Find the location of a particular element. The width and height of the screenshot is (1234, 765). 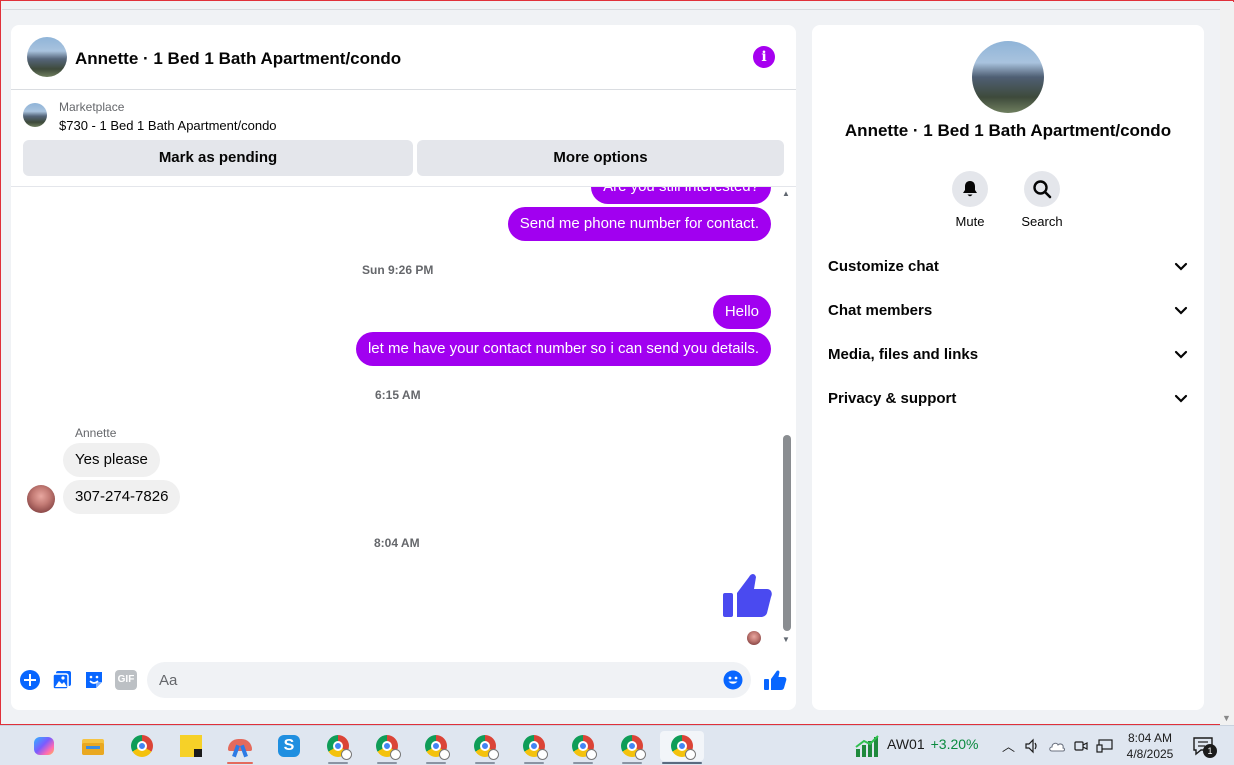

section-chat-members: Chat members is located at coordinates (1008, 311).